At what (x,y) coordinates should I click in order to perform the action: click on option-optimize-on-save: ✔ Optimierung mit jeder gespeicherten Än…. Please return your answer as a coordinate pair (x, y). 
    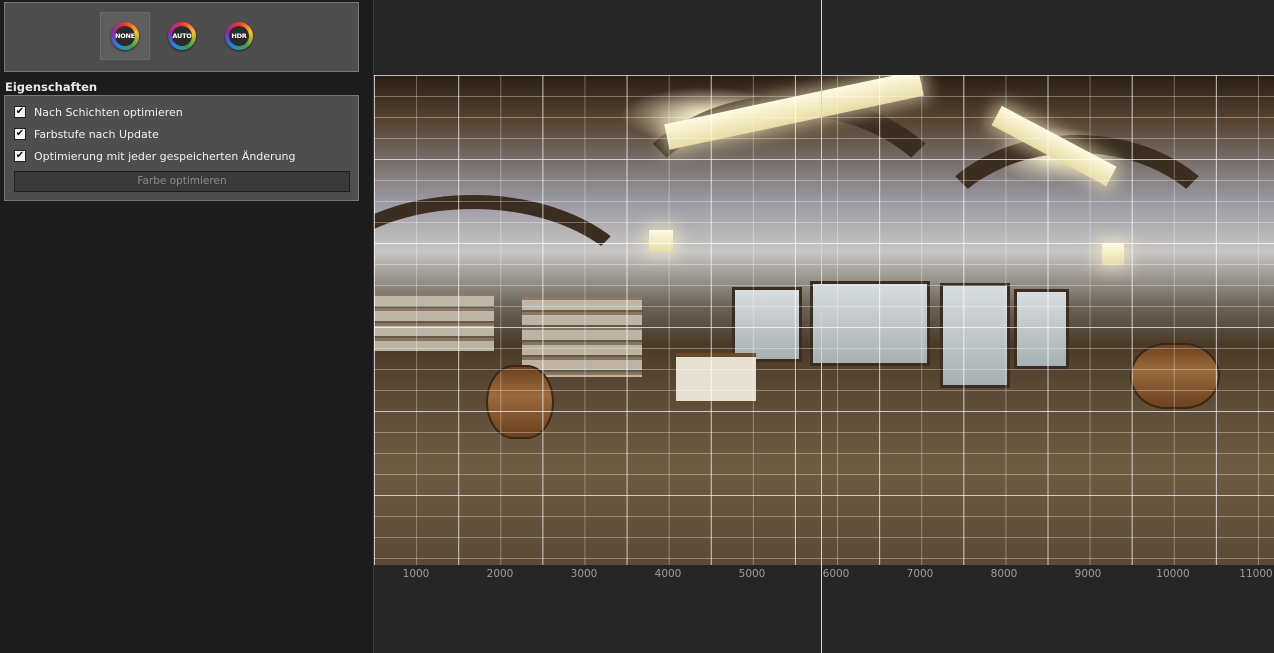
    Looking at the image, I should click on (155, 156).